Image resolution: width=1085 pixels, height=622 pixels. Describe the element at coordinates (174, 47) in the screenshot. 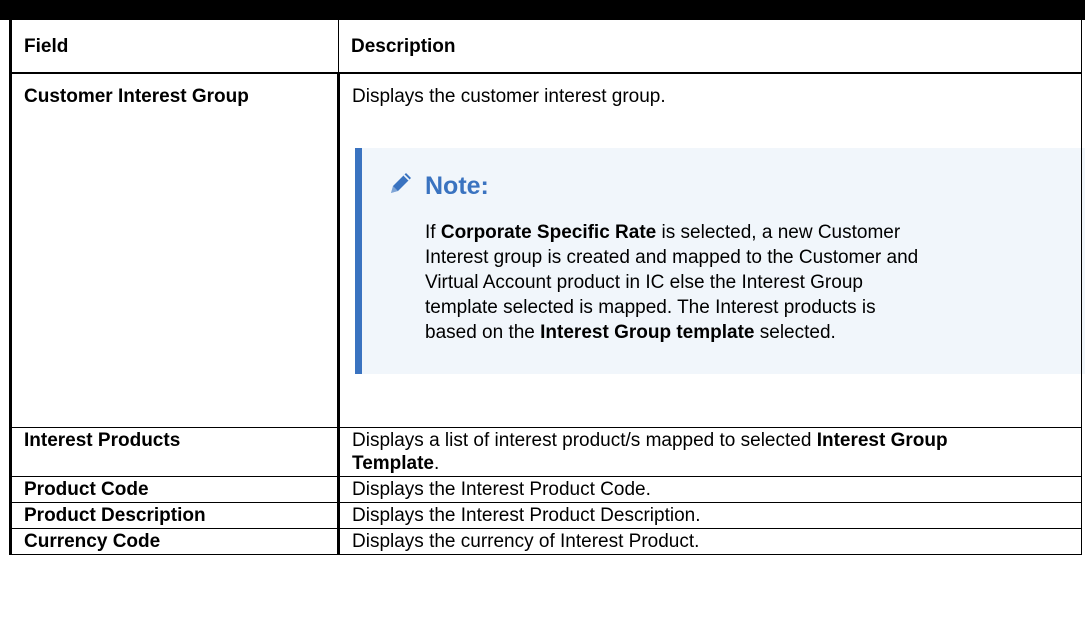

I see `header-field: Field` at that location.